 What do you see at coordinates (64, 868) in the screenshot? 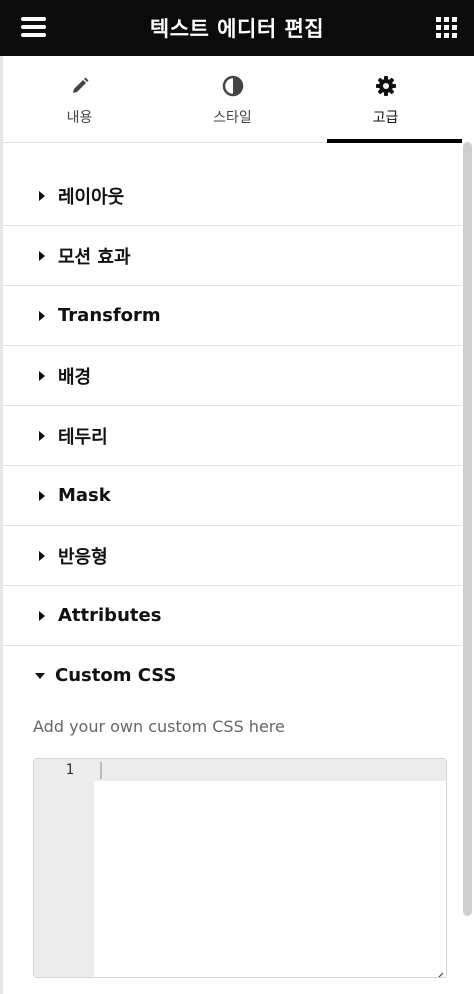
I see `line-number-gutter` at bounding box center [64, 868].